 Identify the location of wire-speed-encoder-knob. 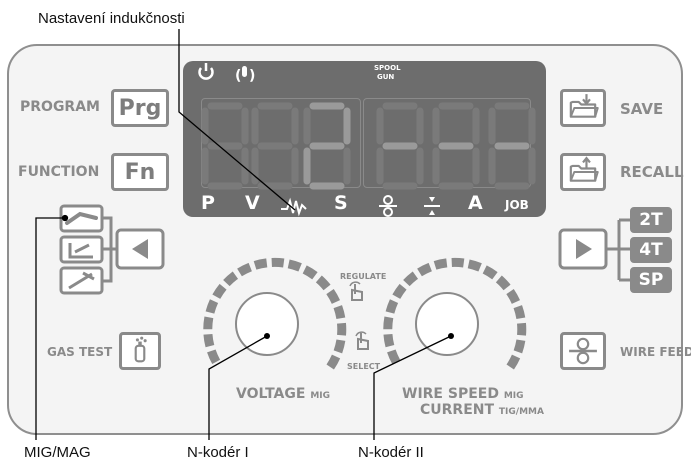
(447, 324).